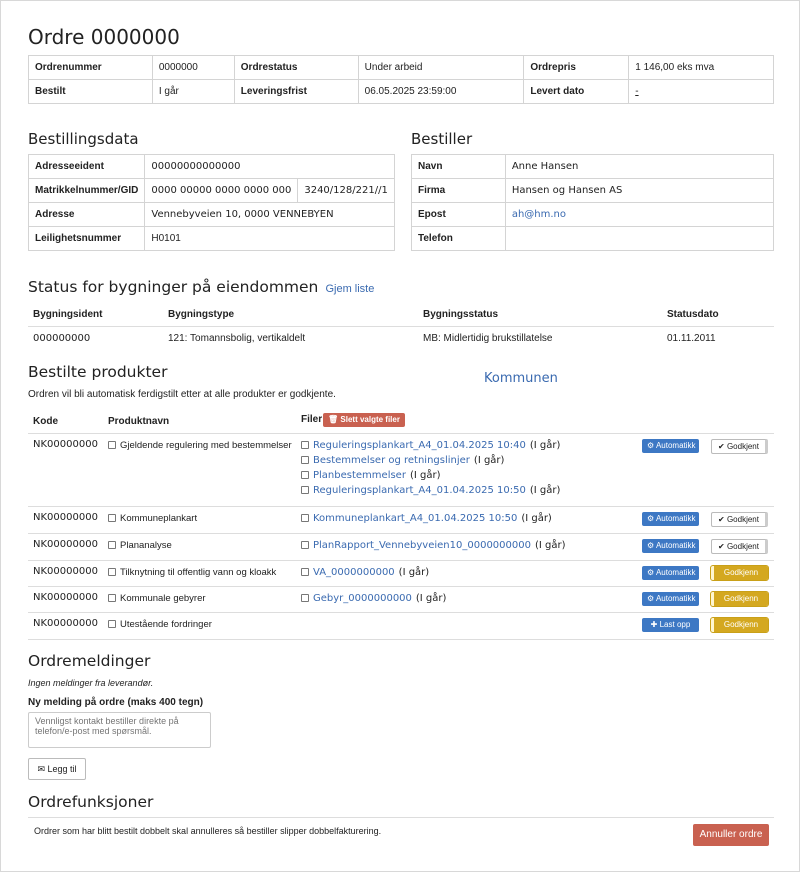 This screenshot has height=872, width=800. I want to click on products-bottom-border, so click(401, 639).